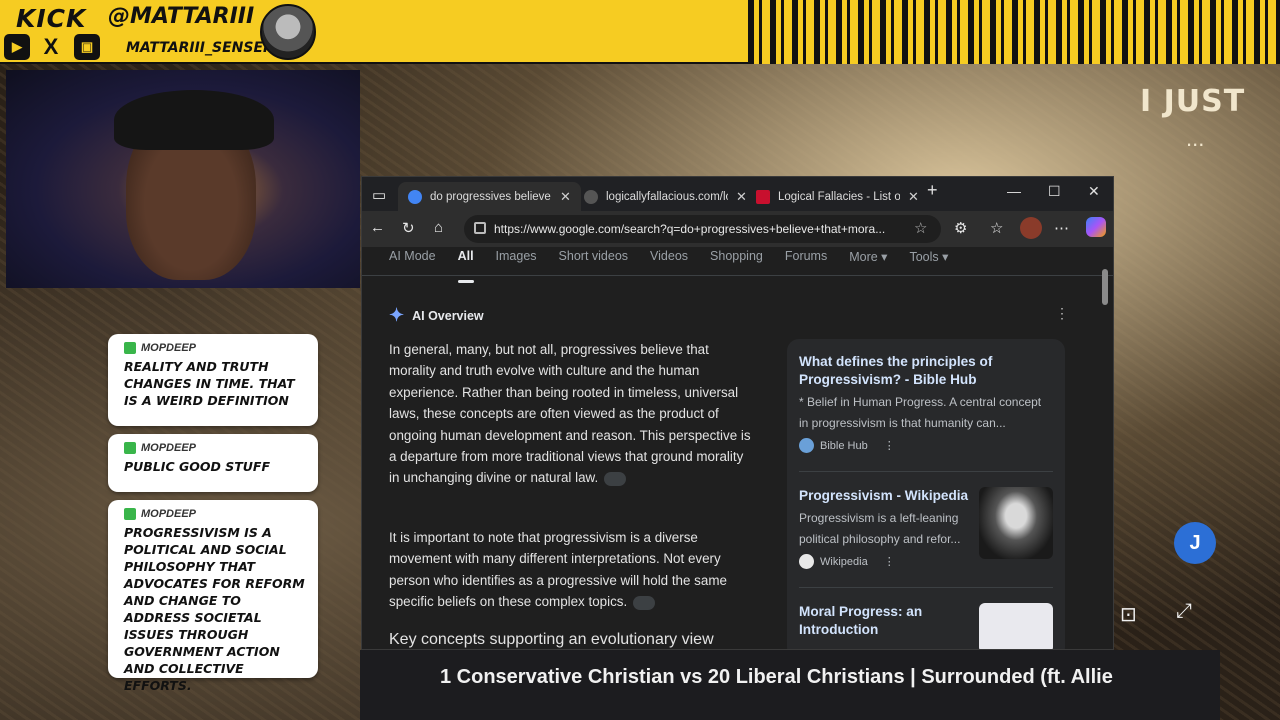 The height and width of the screenshot is (720, 1280). What do you see at coordinates (920, 228) in the screenshot?
I see `favorite-star-icon: ☆` at bounding box center [920, 228].